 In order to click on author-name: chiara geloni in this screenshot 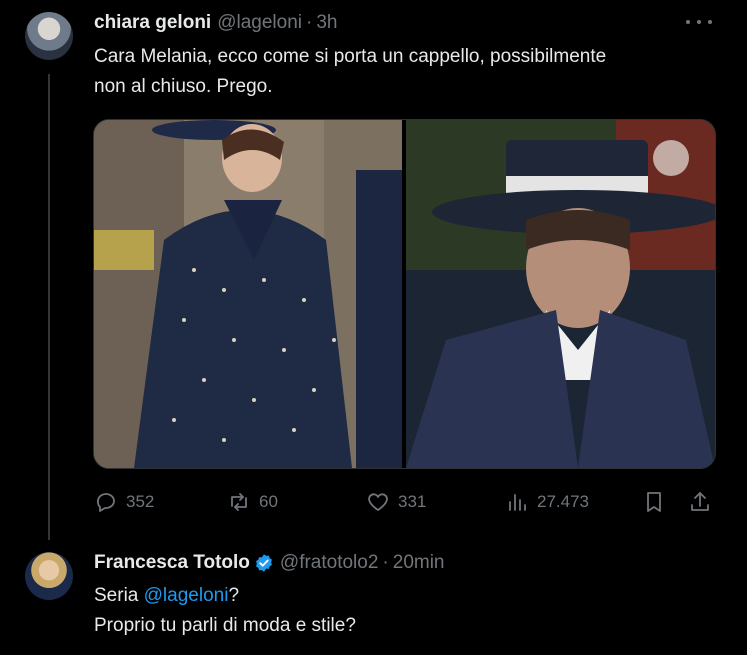, I will do `click(152, 23)`.